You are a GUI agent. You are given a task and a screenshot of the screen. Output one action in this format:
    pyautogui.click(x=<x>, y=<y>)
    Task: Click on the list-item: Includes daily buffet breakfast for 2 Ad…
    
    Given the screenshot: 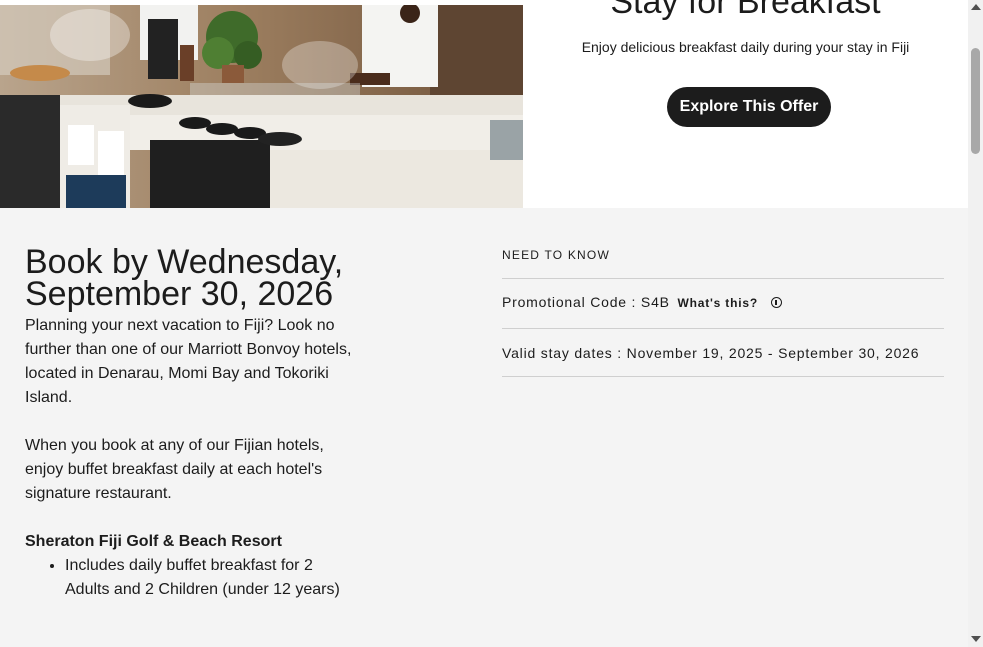 What is the action you would take?
    pyautogui.click(x=210, y=578)
    